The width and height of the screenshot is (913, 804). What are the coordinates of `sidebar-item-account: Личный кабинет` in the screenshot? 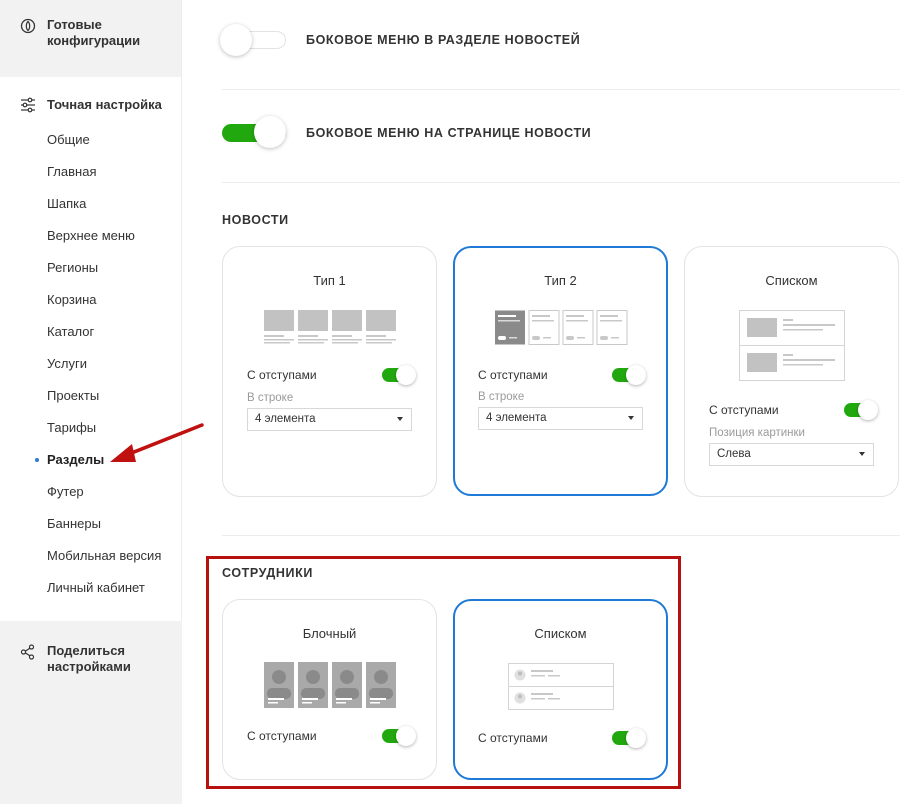 It's located at (91, 588).